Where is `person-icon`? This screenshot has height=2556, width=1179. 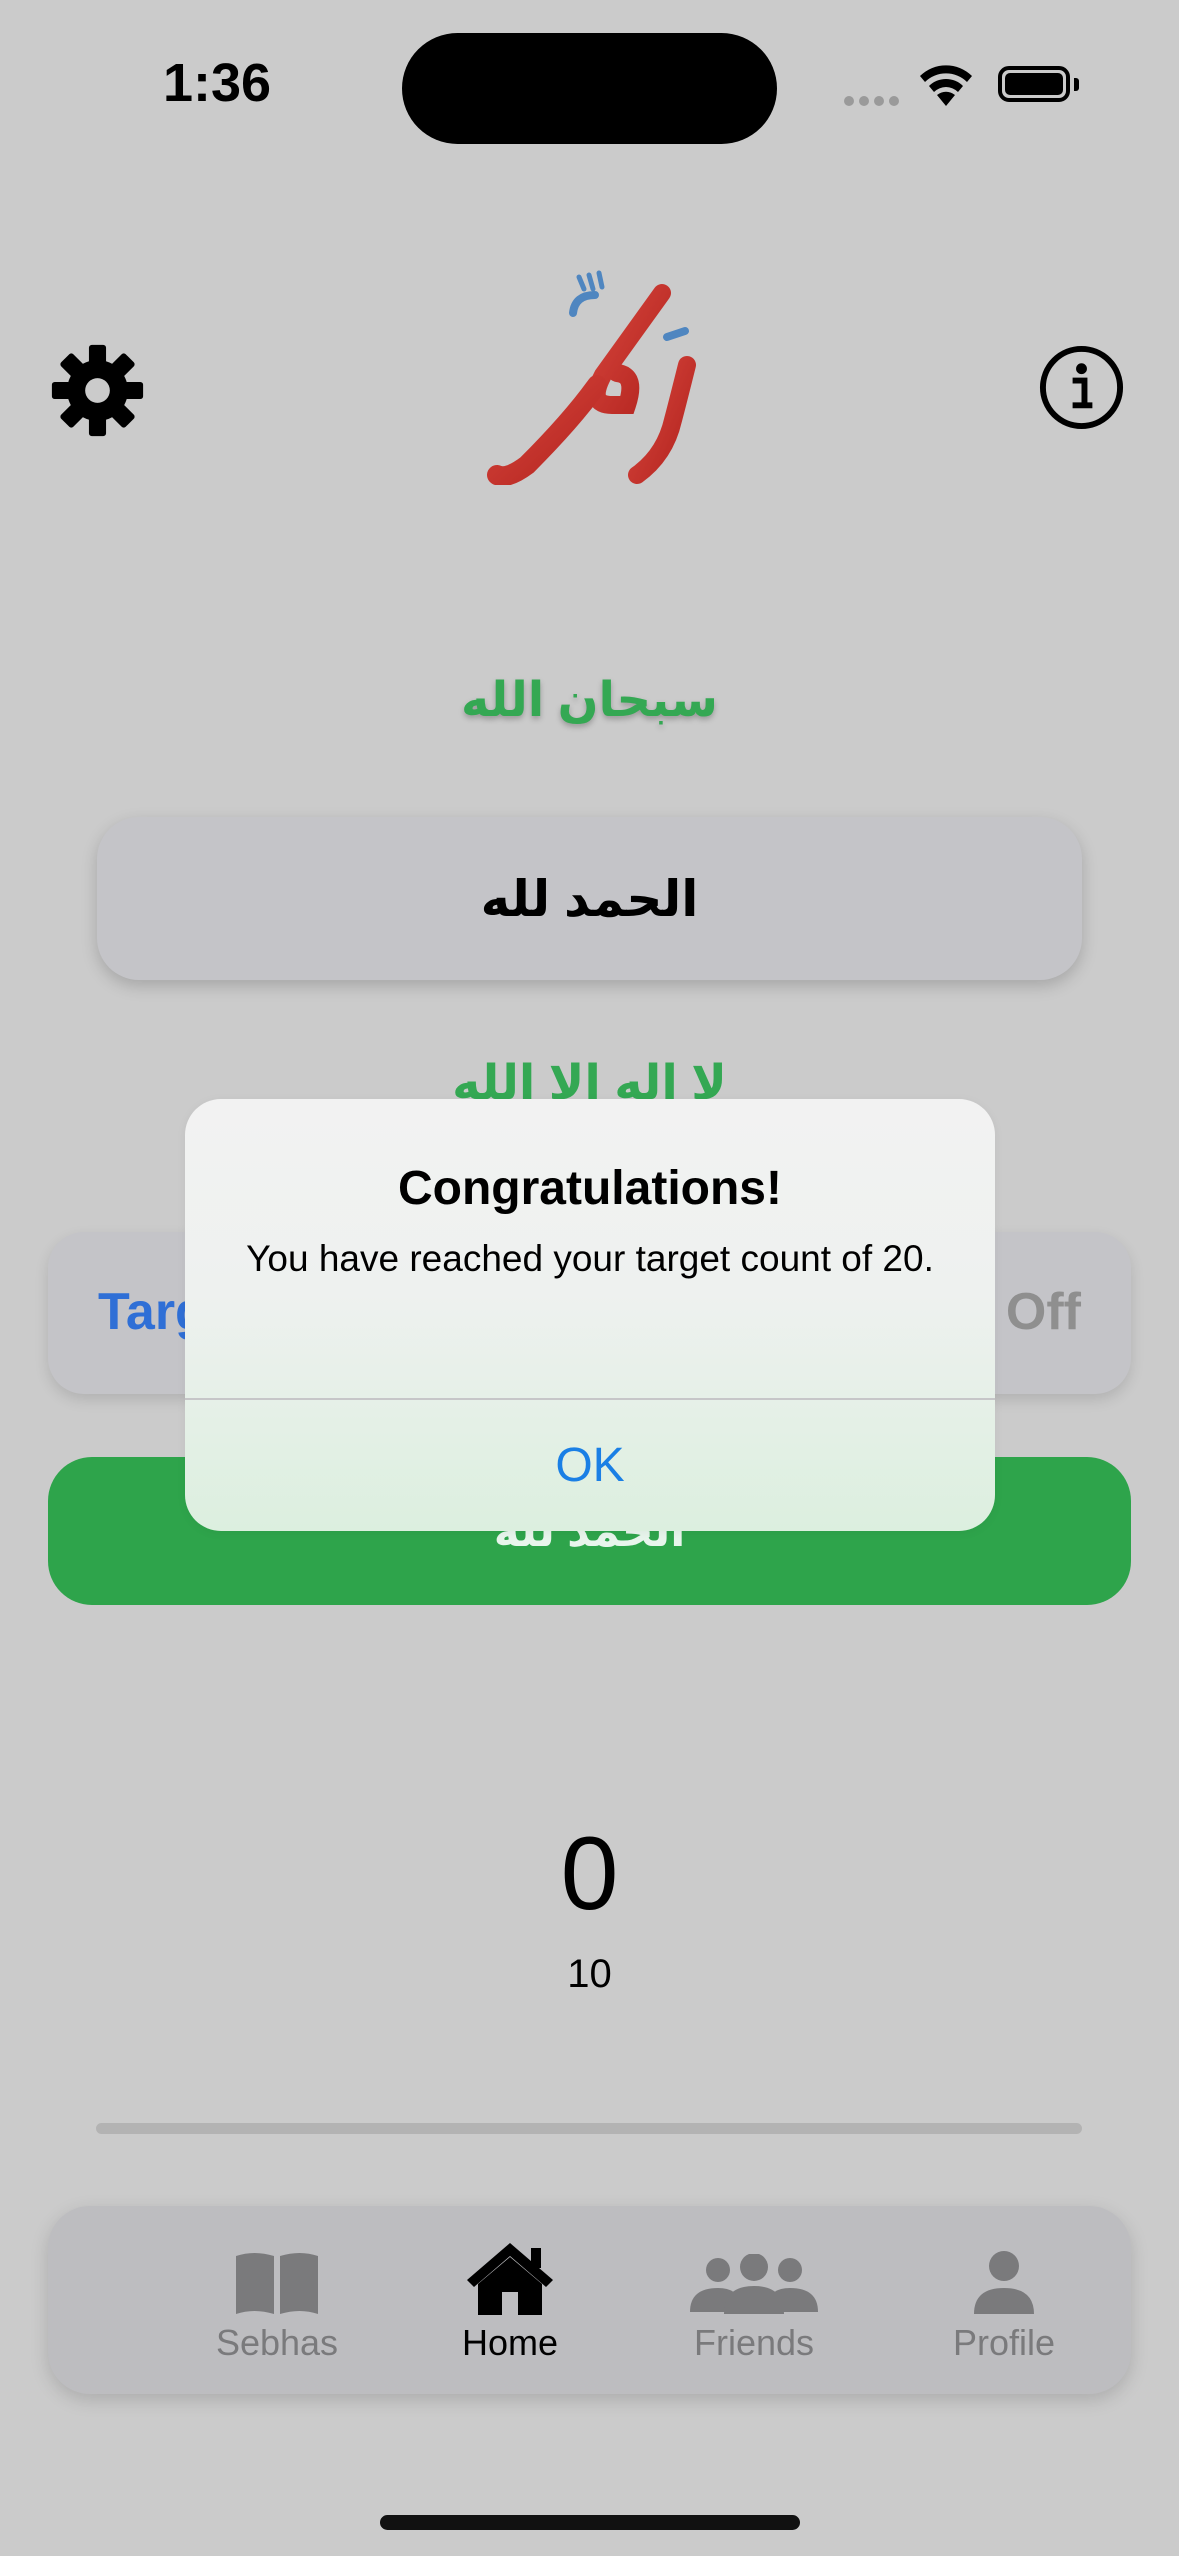 person-icon is located at coordinates (1004, 2282).